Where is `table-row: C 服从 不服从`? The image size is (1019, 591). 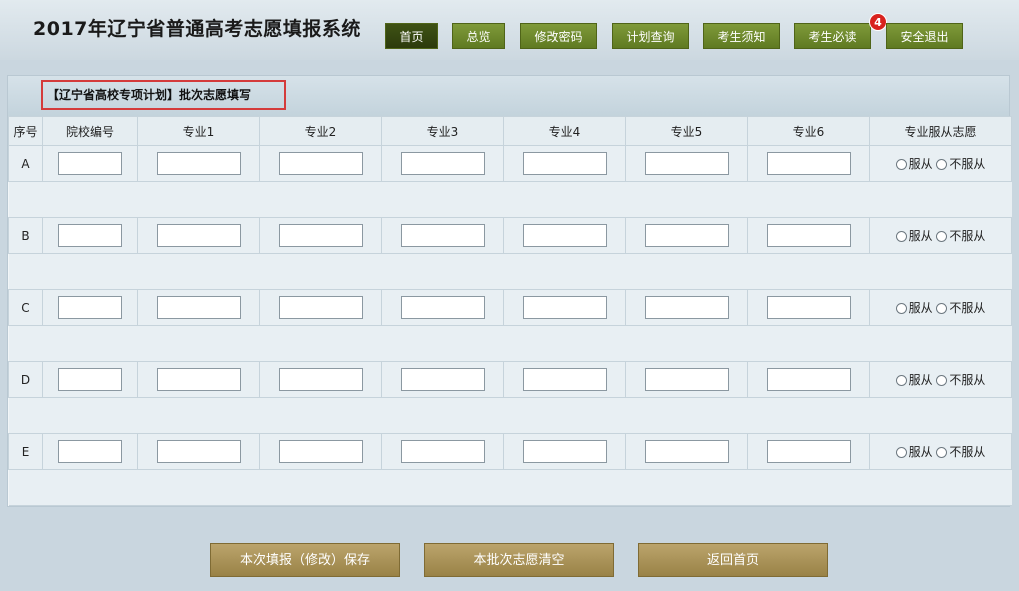
table-row: C 服从 不服从 is located at coordinates (510, 307).